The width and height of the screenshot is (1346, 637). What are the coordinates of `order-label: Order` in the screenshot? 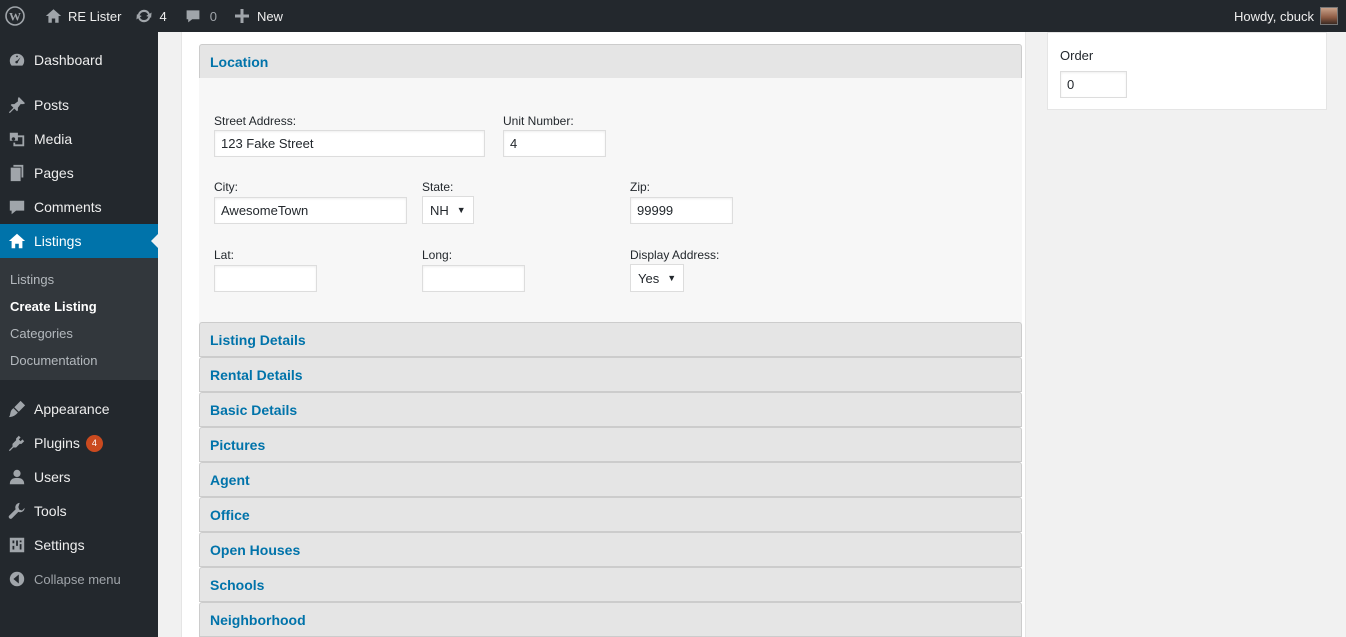 It's located at (1077, 55).